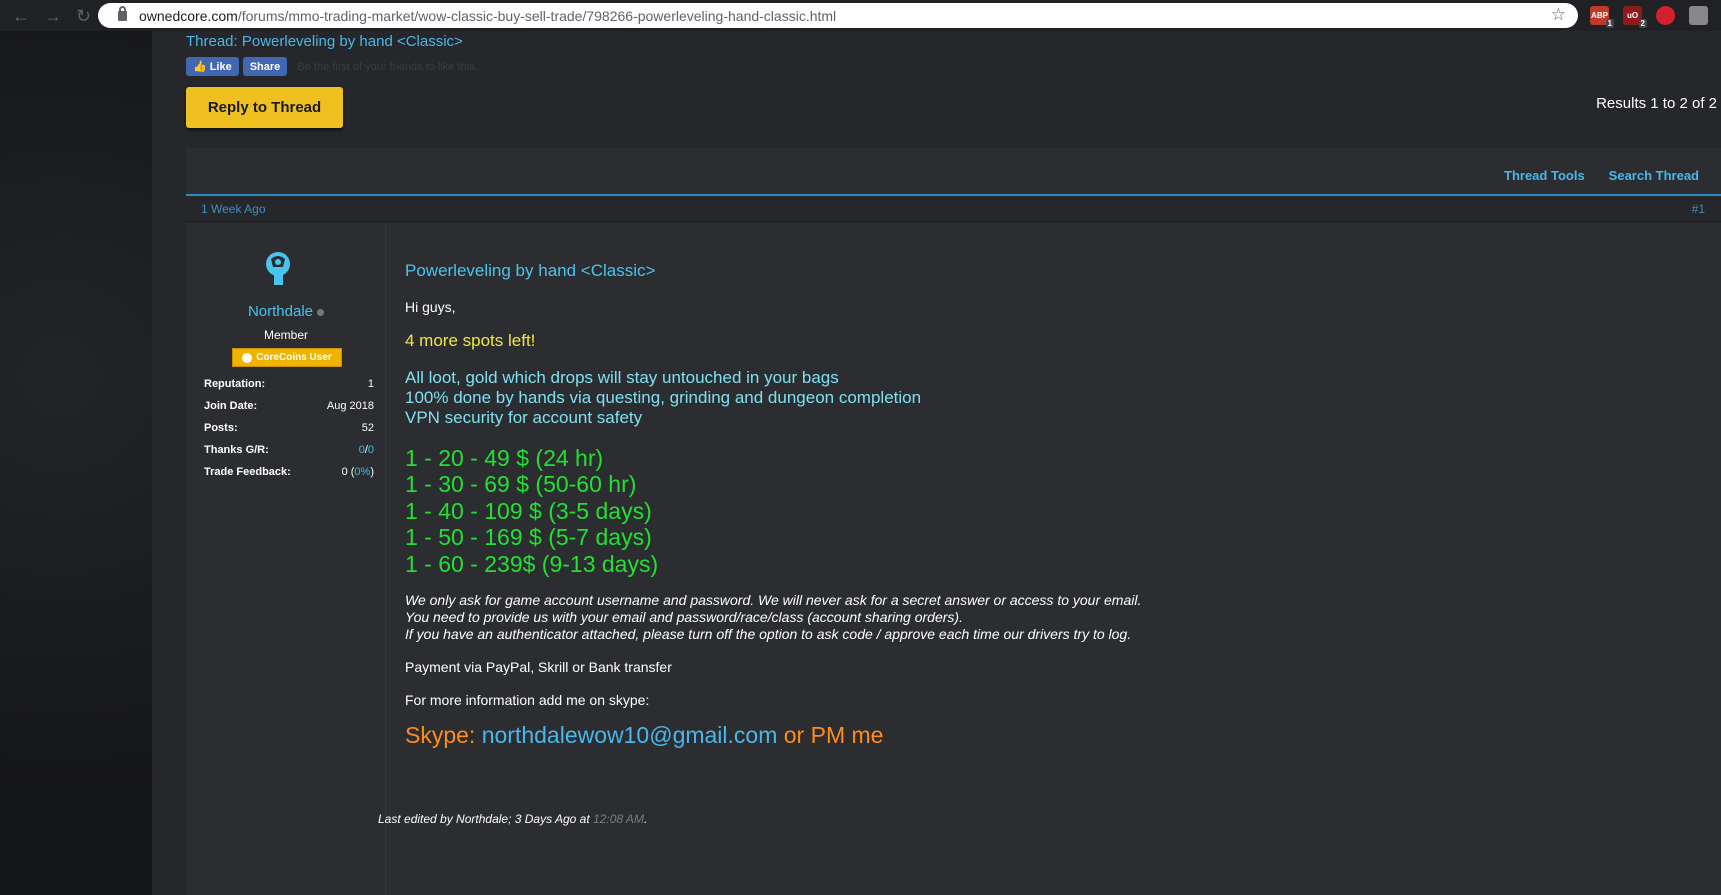 This screenshot has height=895, width=1721. I want to click on offline-status-icon, so click(321, 312).